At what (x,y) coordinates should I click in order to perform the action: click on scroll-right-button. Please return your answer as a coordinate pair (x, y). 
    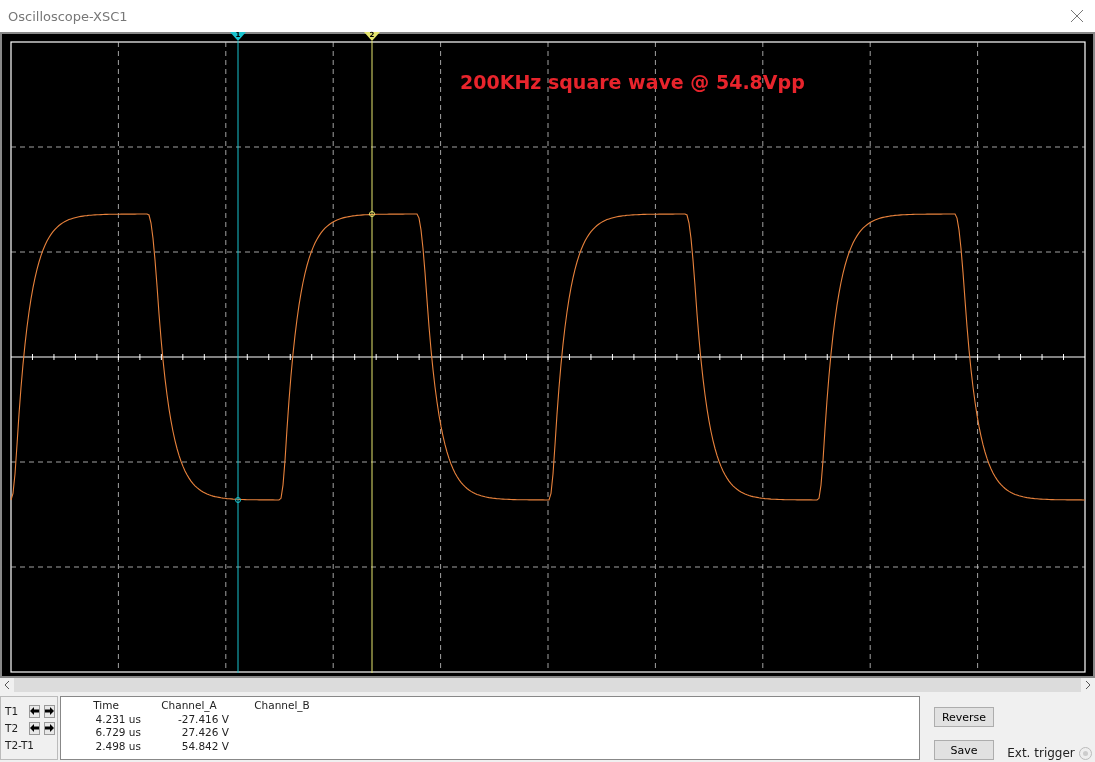
    Looking at the image, I should click on (1088, 685).